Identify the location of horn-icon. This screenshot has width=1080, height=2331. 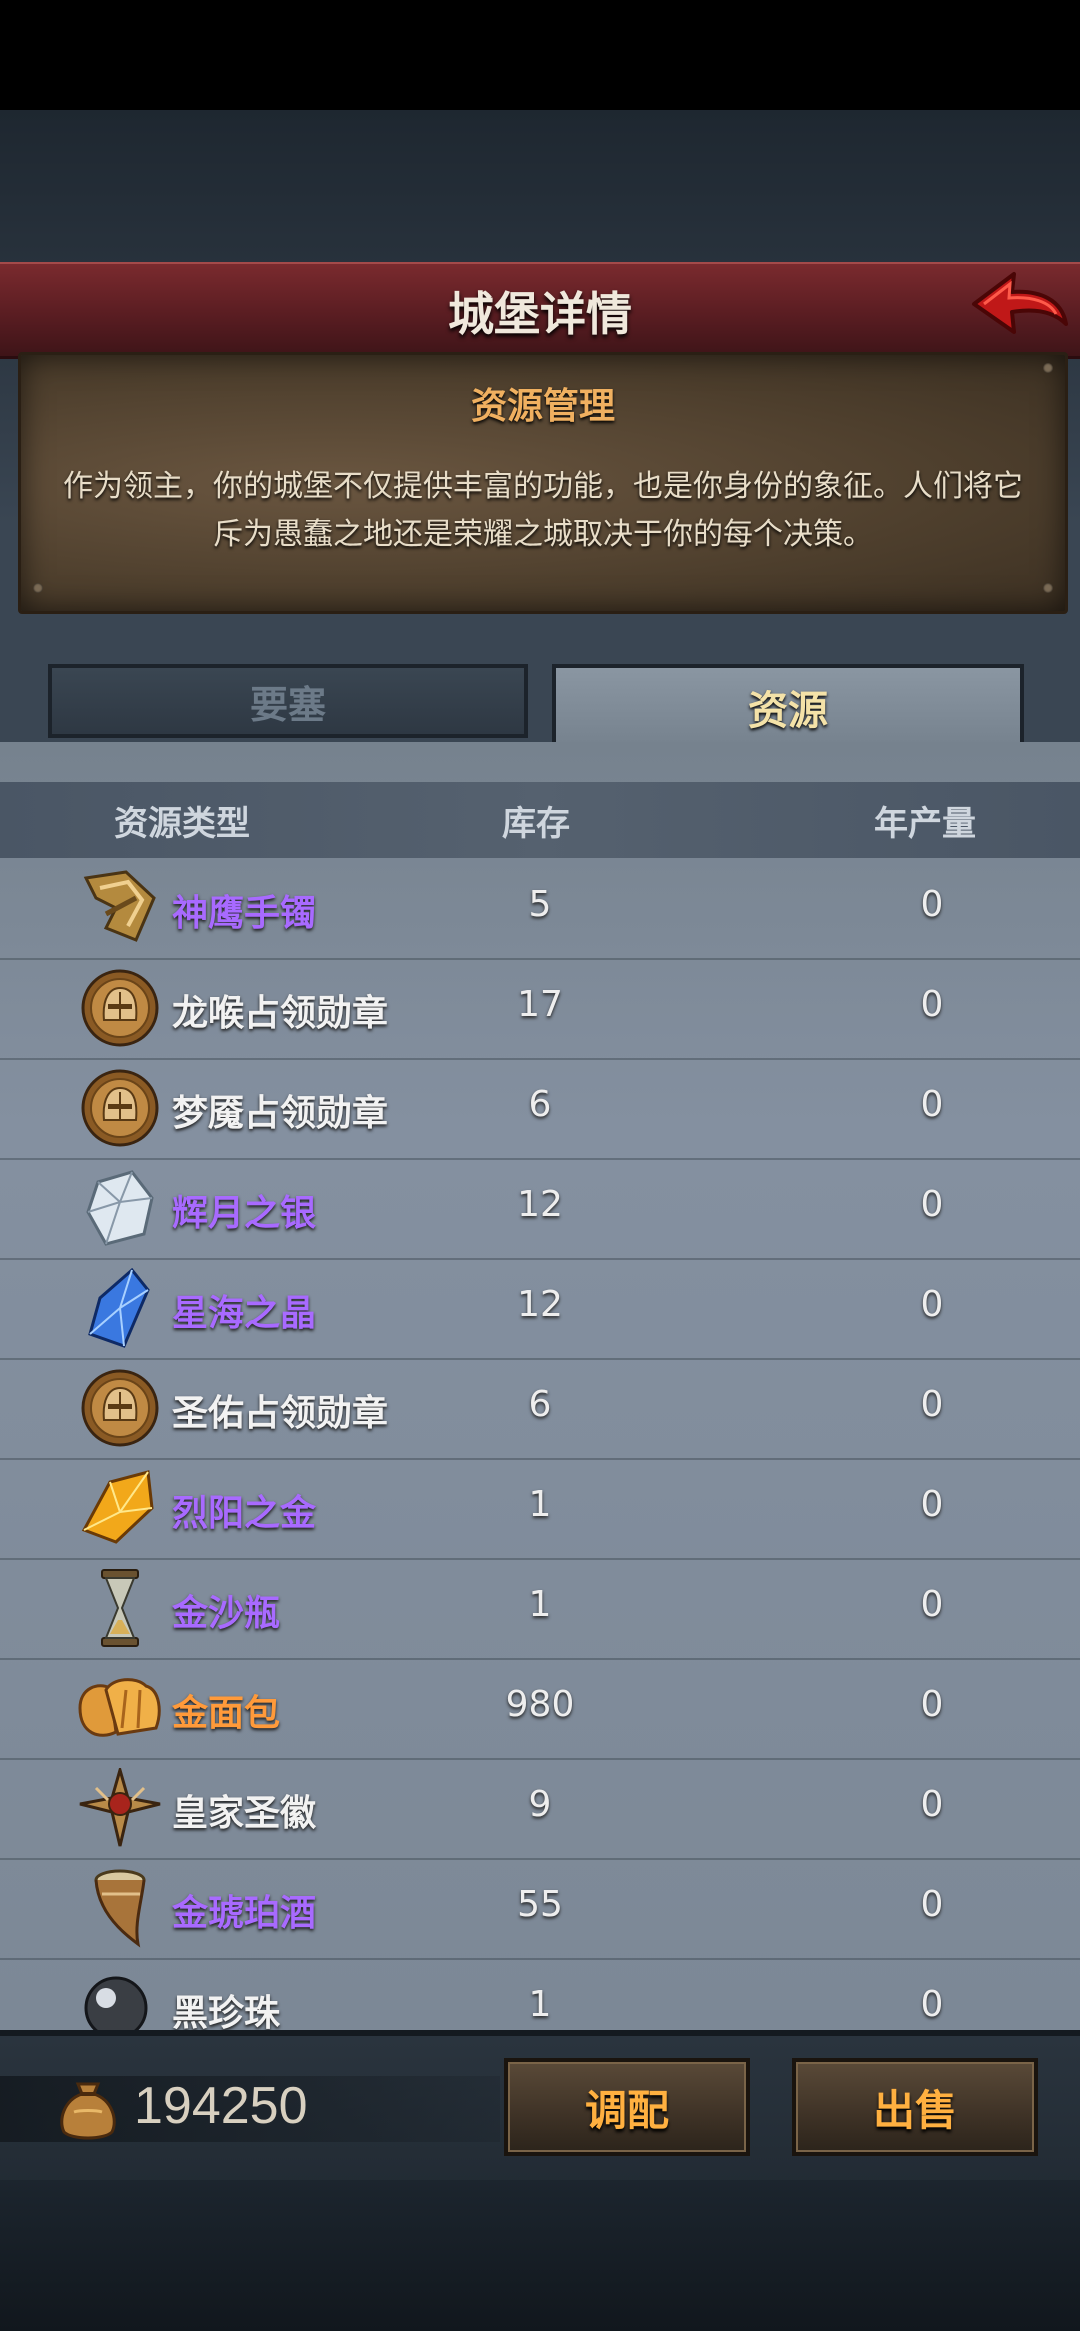
(120, 1908).